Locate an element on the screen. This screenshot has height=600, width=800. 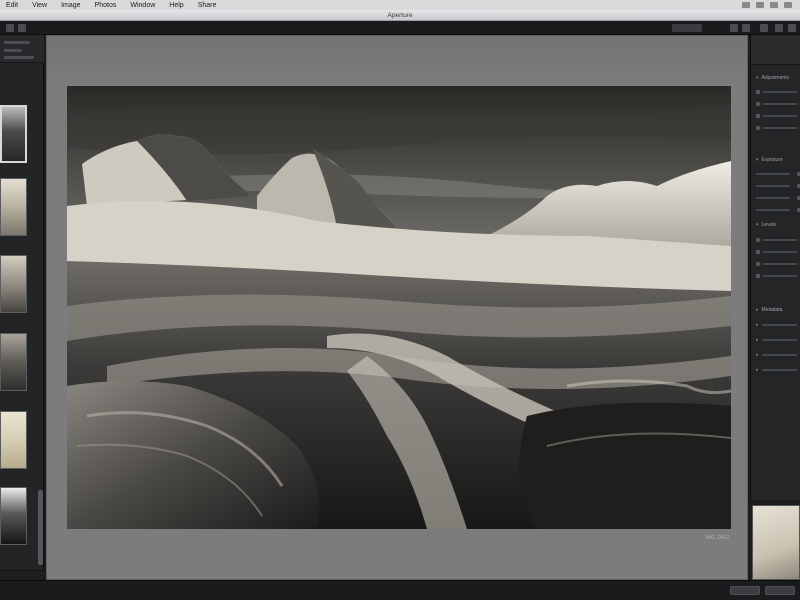
section-label: Adjustments is located at coordinates (775, 77).